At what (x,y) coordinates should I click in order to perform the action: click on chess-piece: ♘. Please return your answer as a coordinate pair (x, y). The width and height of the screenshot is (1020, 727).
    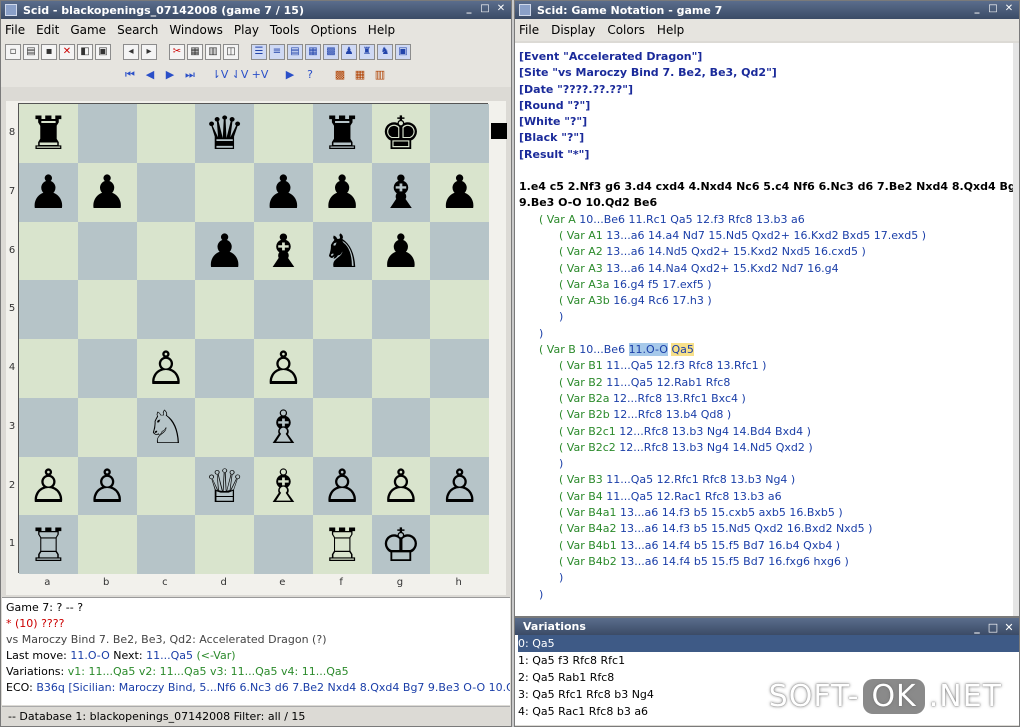
    Looking at the image, I should click on (165, 427).